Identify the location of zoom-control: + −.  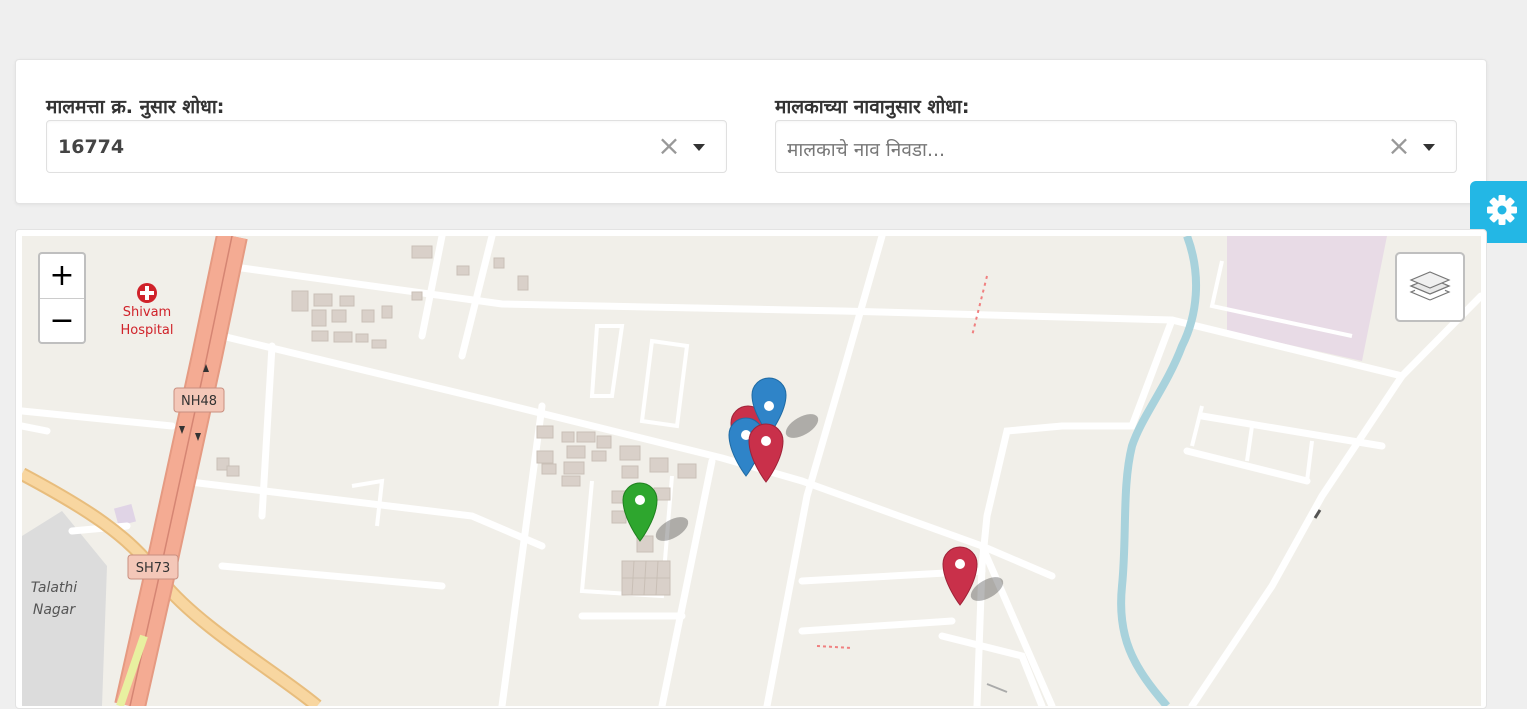
(62, 298).